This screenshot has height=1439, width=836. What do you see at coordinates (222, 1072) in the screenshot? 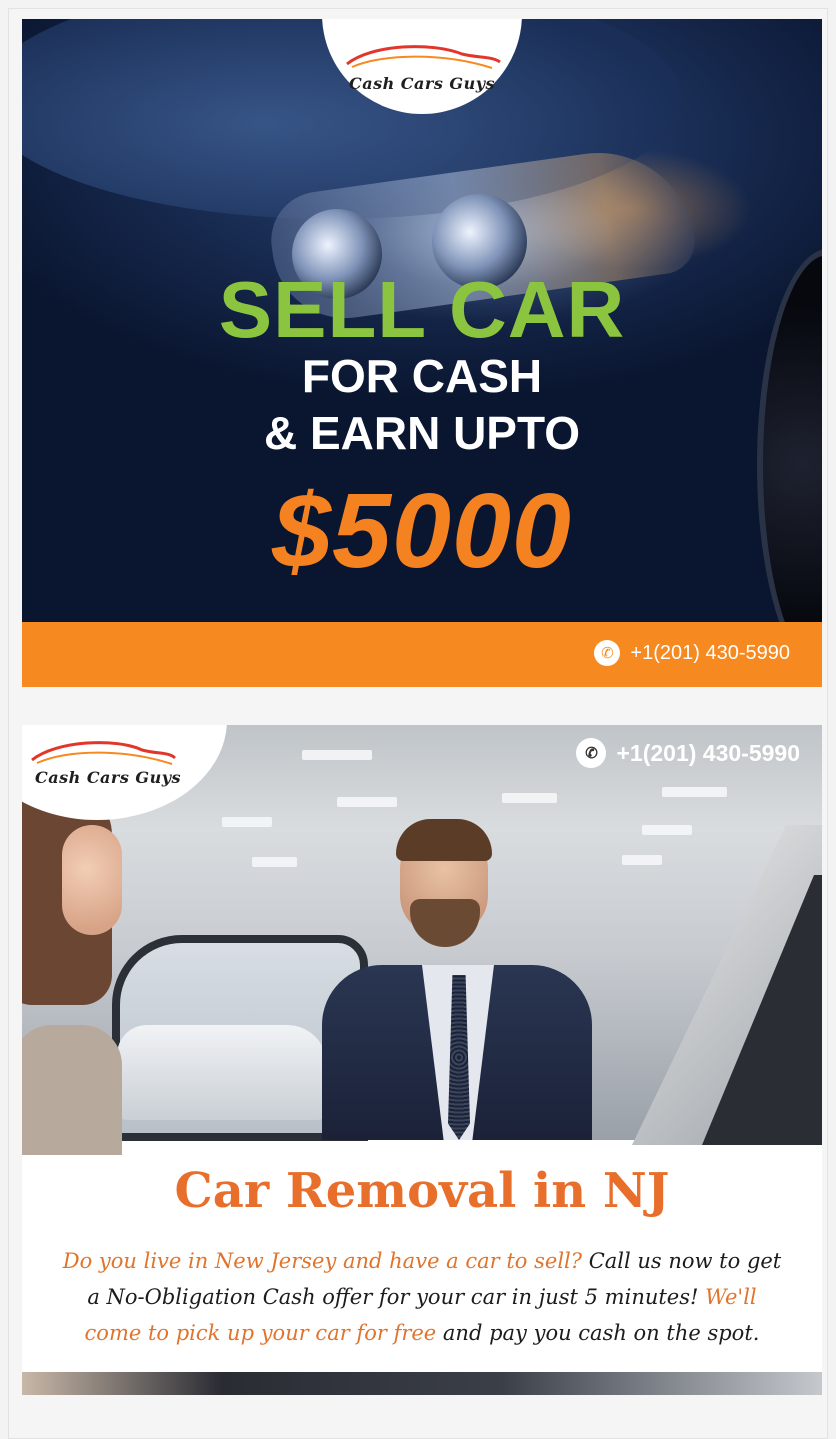
I see `background-car` at bounding box center [222, 1072].